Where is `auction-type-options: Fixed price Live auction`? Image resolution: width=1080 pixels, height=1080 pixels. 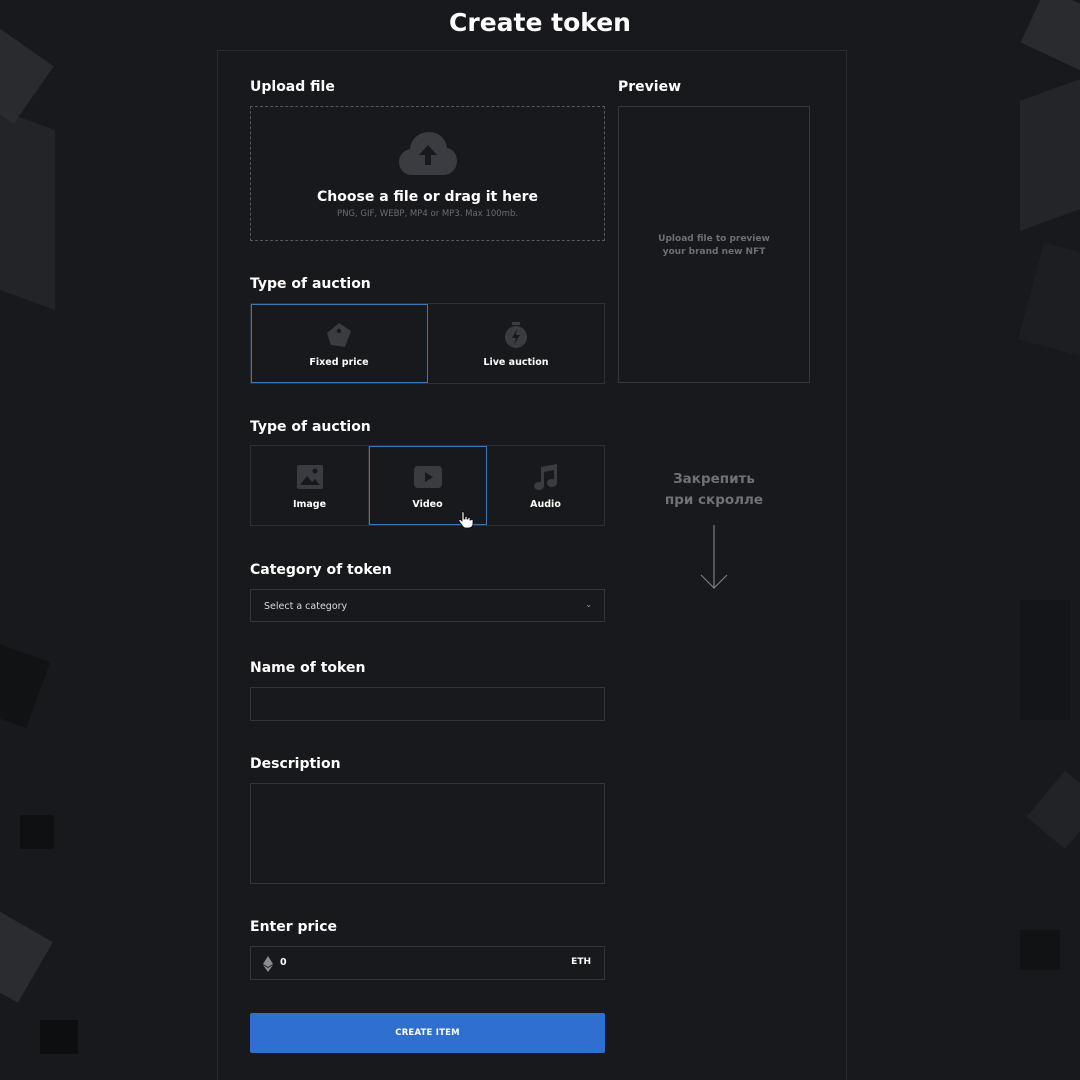 auction-type-options: Fixed price Live auction is located at coordinates (427, 343).